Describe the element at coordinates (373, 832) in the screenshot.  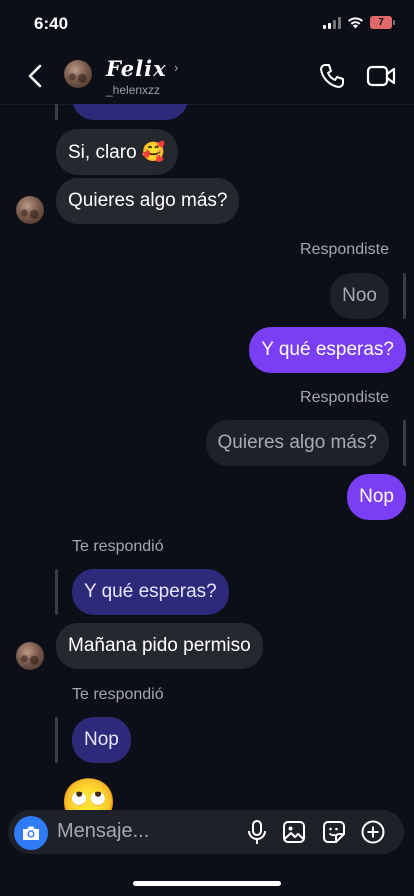
I see `add-icon` at that location.